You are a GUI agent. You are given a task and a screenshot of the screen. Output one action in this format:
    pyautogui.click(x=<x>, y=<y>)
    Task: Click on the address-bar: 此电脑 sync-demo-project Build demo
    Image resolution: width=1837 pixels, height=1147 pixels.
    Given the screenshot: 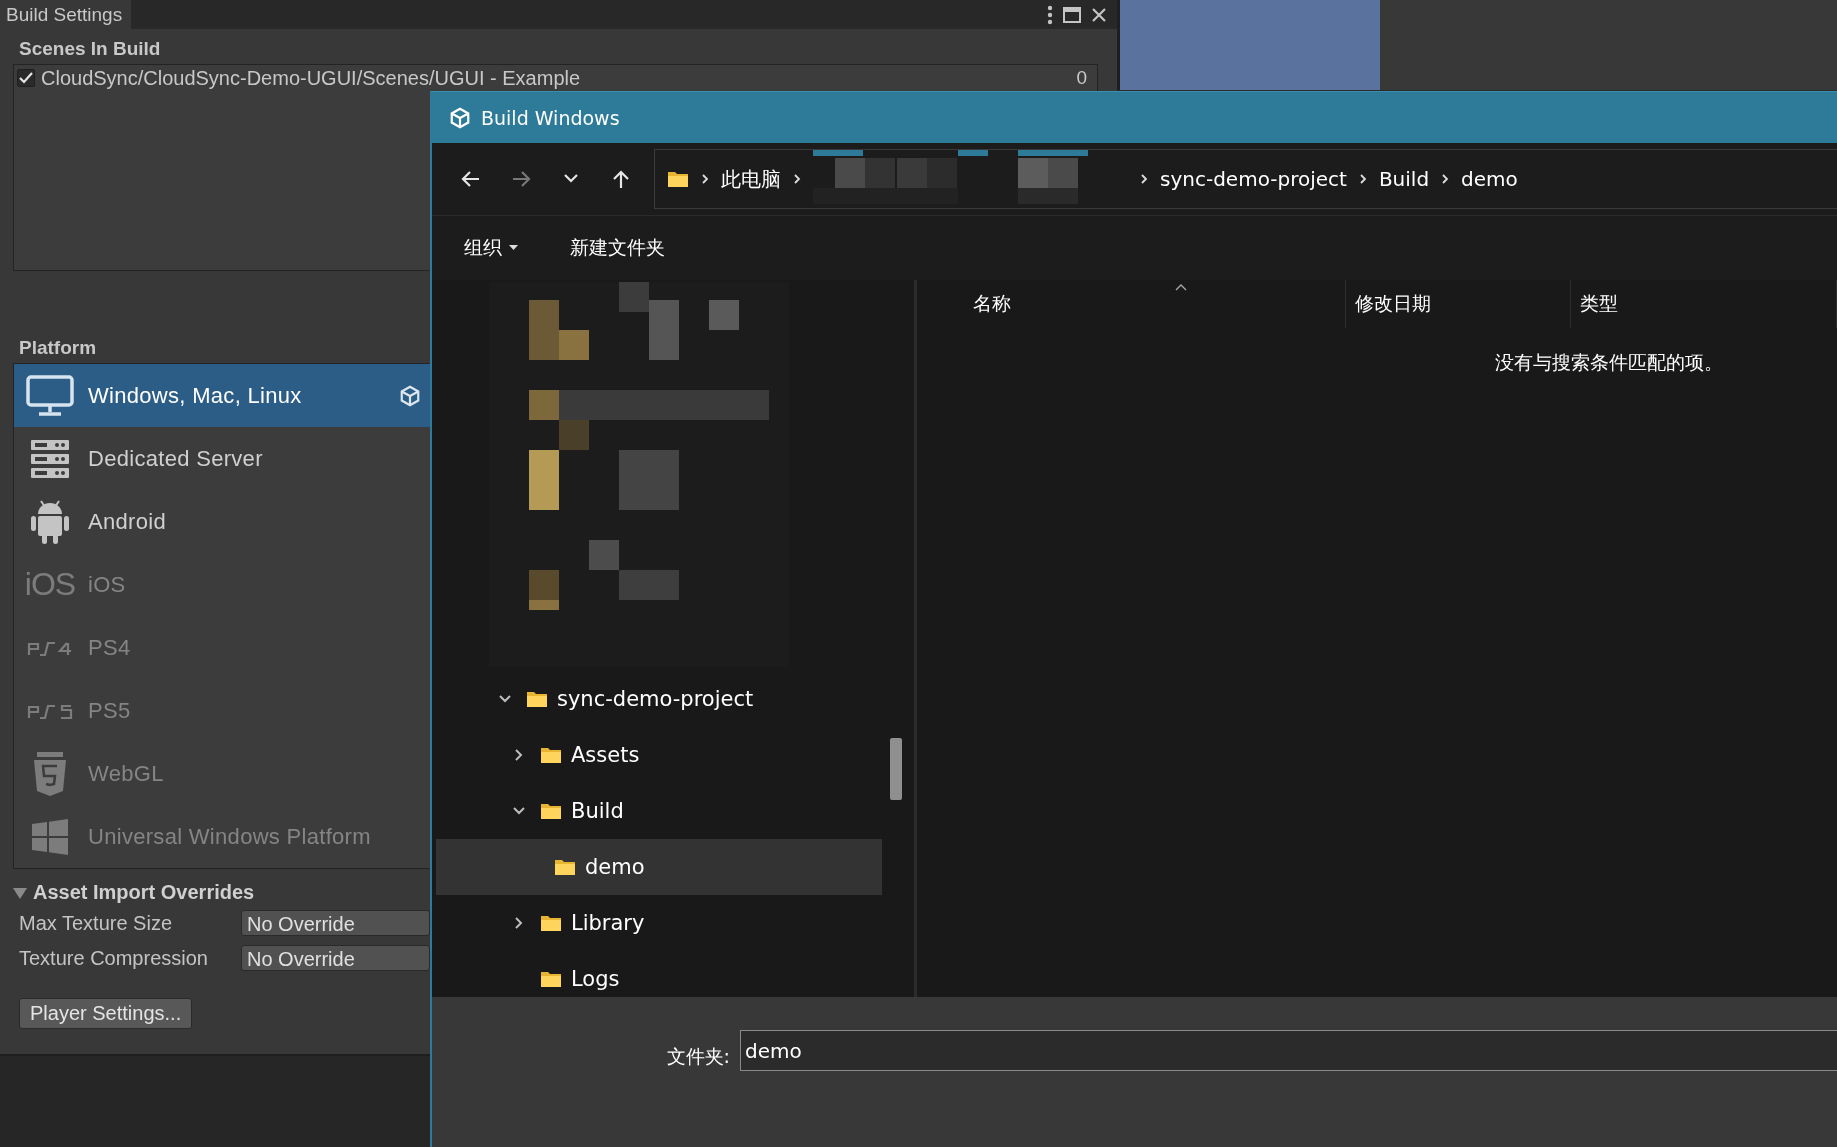 What is the action you would take?
    pyautogui.click(x=1245, y=179)
    